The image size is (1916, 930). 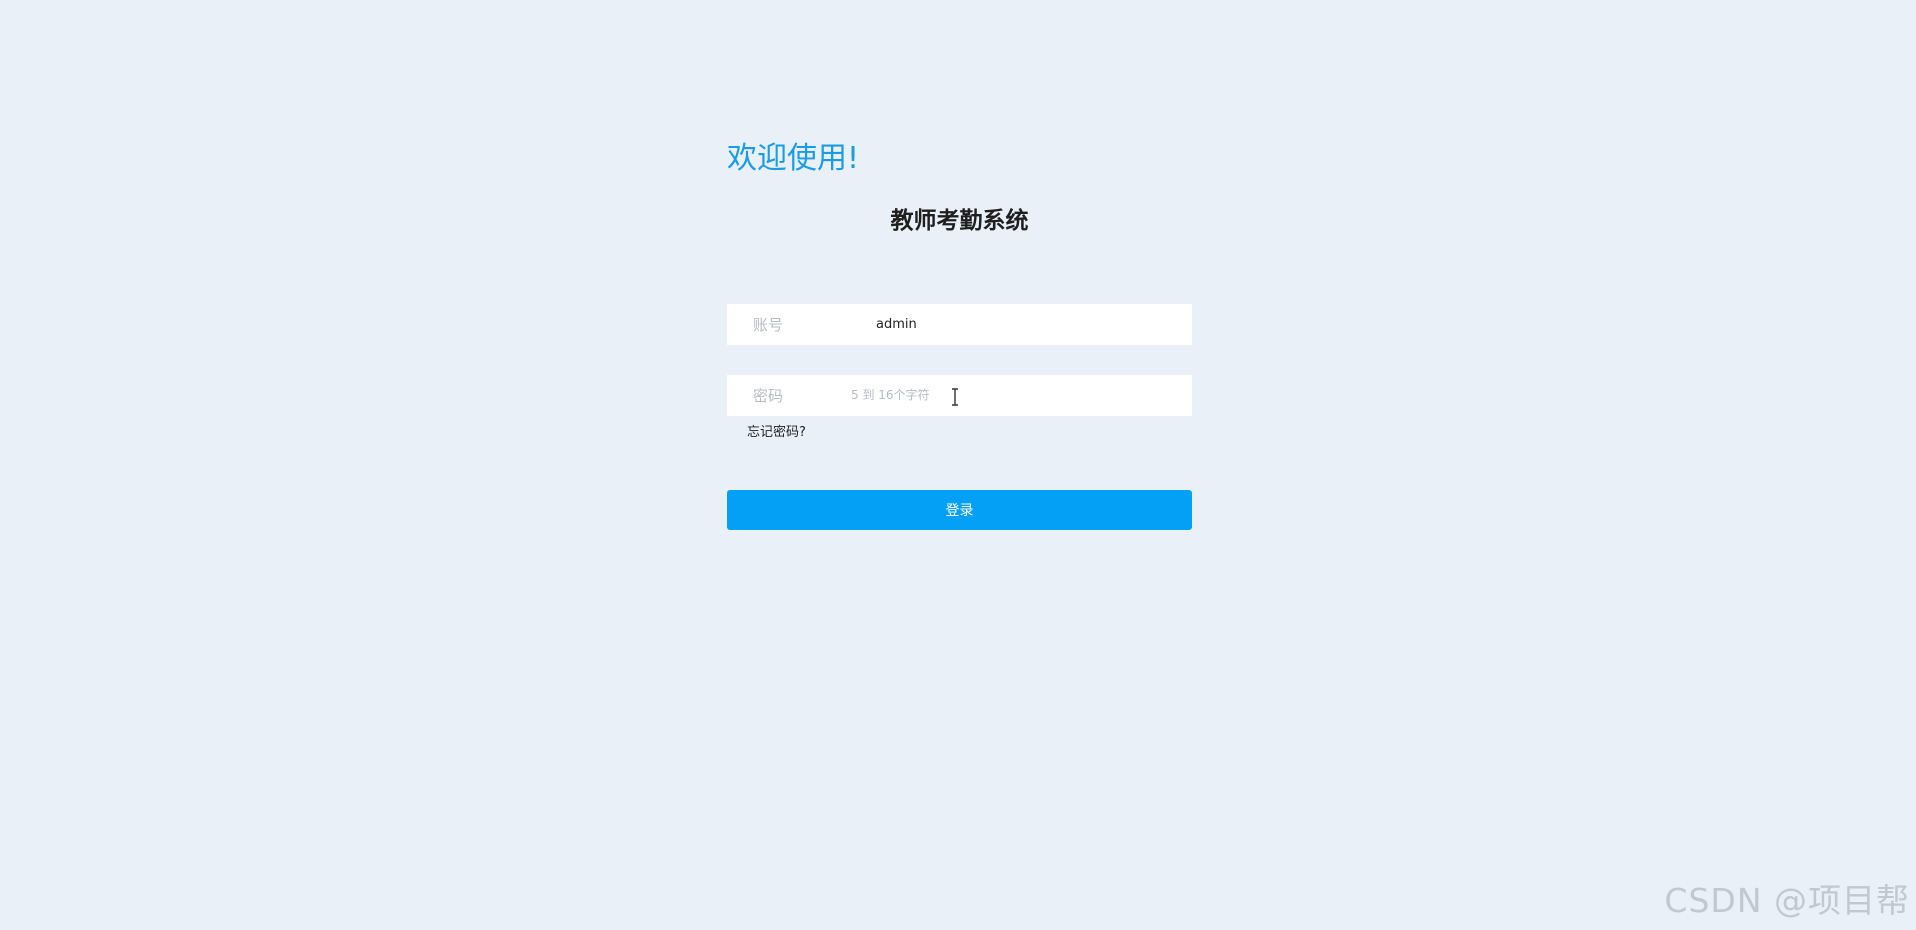 What do you see at coordinates (768, 396) in the screenshot?
I see `password-label: 密码` at bounding box center [768, 396].